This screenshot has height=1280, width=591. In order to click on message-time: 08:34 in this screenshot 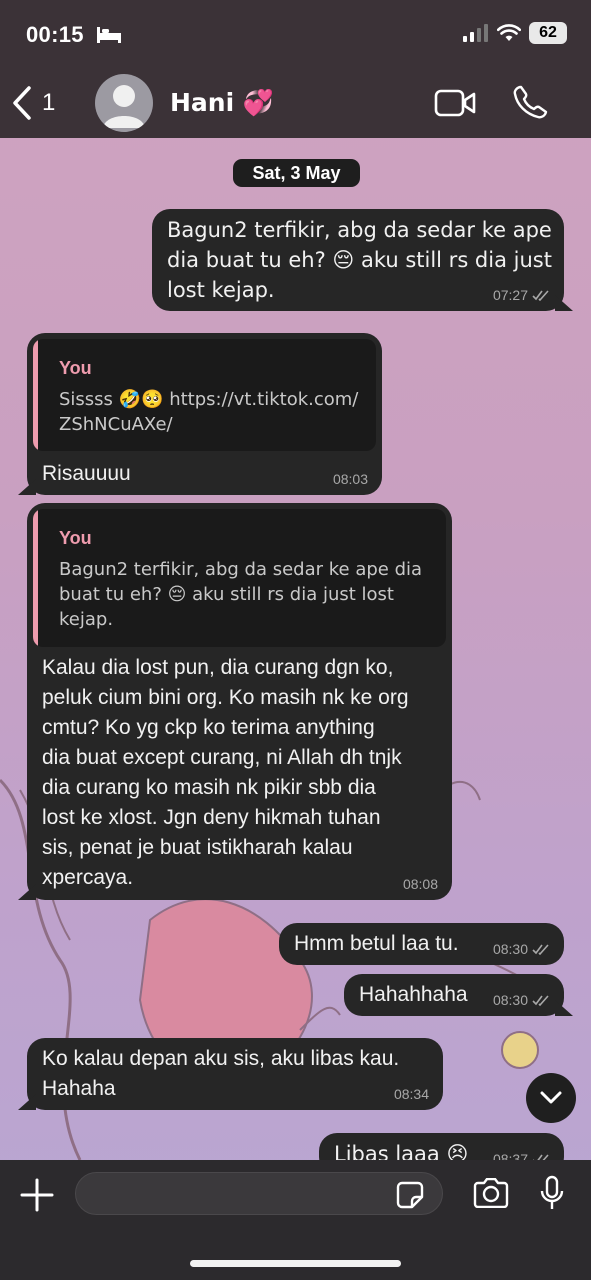, I will do `click(411, 1094)`.